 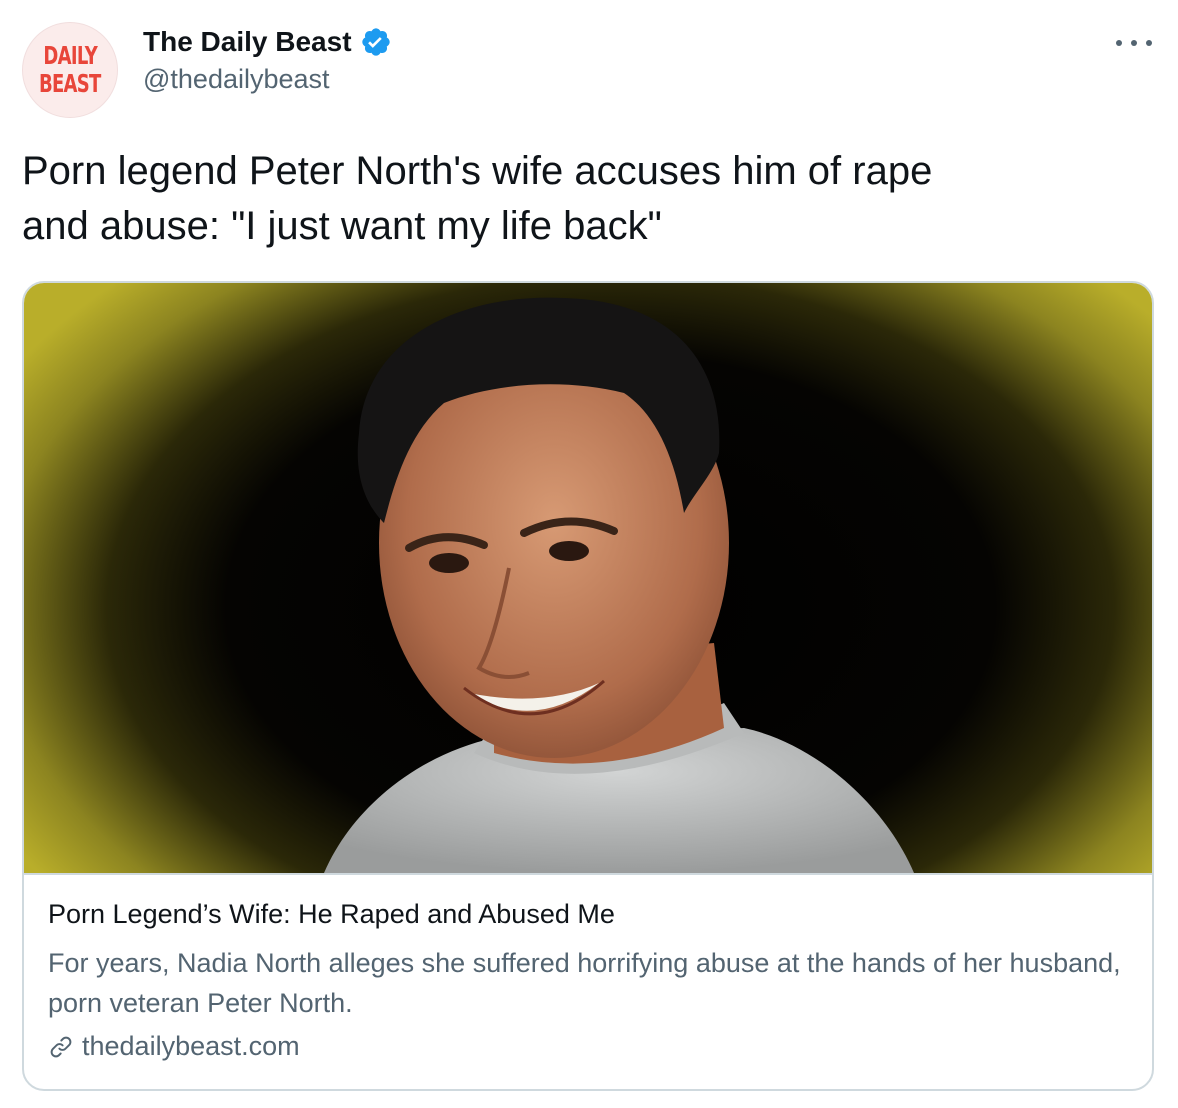 What do you see at coordinates (70, 83) in the screenshot?
I see `avatar-logo-line-2: BEAST` at bounding box center [70, 83].